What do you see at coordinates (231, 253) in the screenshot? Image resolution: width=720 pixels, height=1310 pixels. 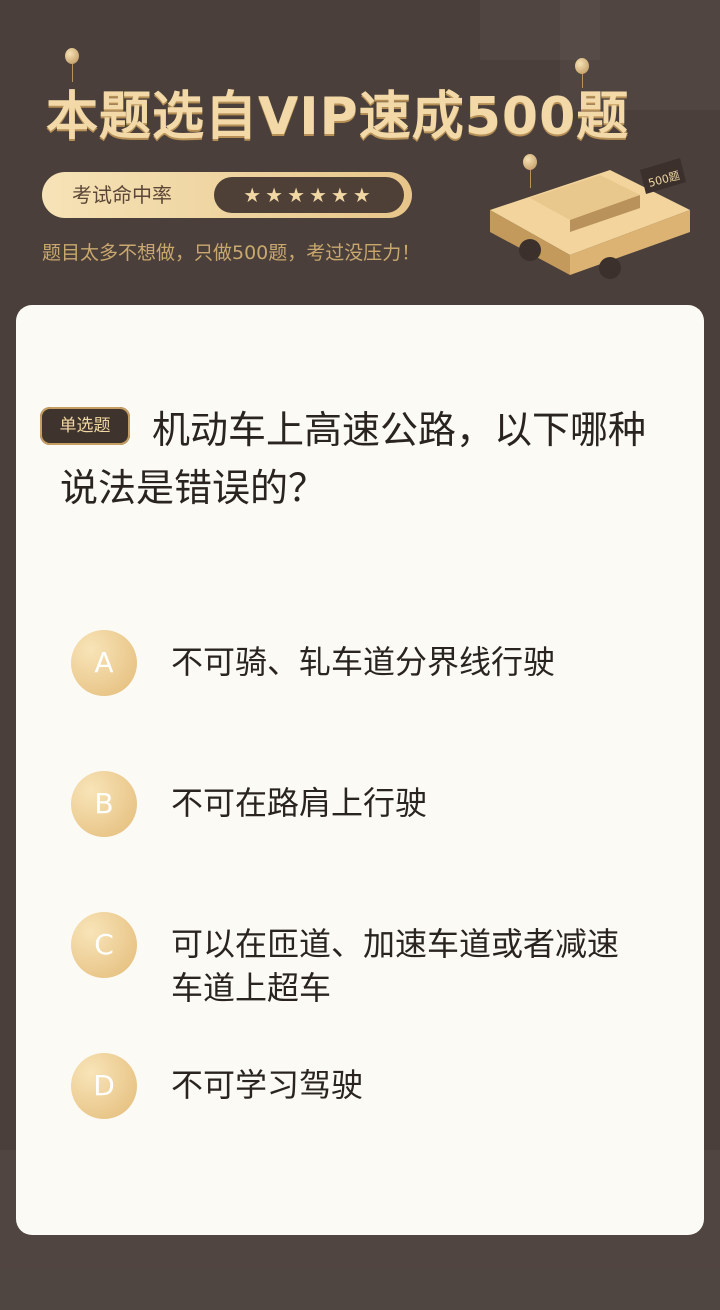 I see `slogan-text: 题目太多不想做，只做500题，考过没压力！` at bounding box center [231, 253].